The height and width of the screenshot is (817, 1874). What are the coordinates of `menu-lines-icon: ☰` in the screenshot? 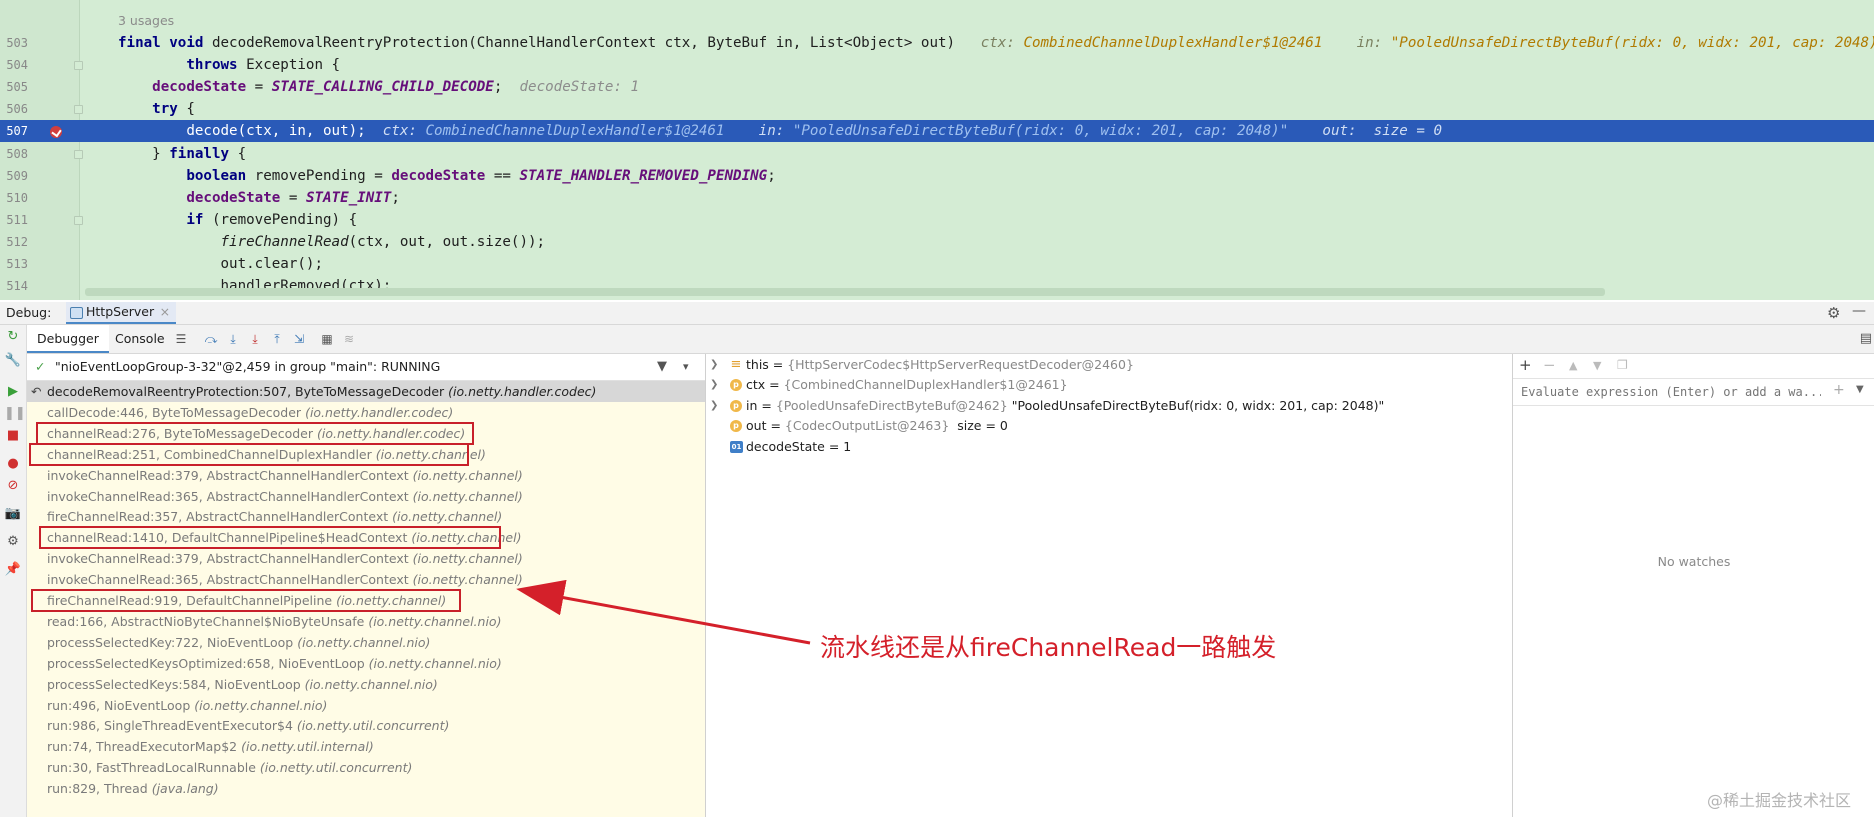 It's located at (181, 339).